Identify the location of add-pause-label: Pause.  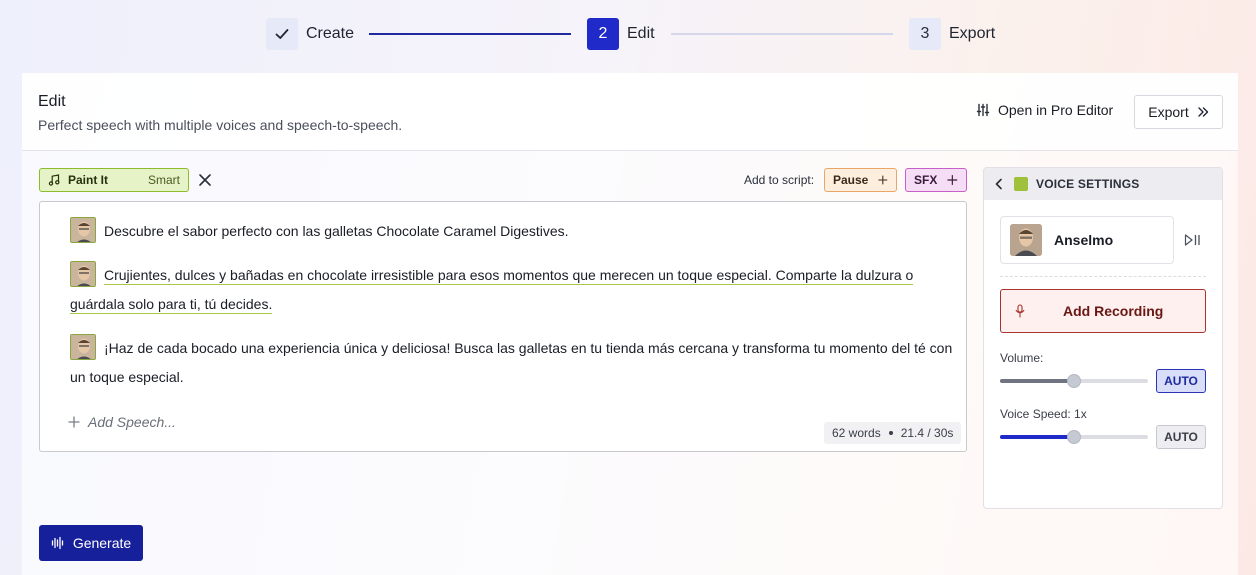
(851, 180).